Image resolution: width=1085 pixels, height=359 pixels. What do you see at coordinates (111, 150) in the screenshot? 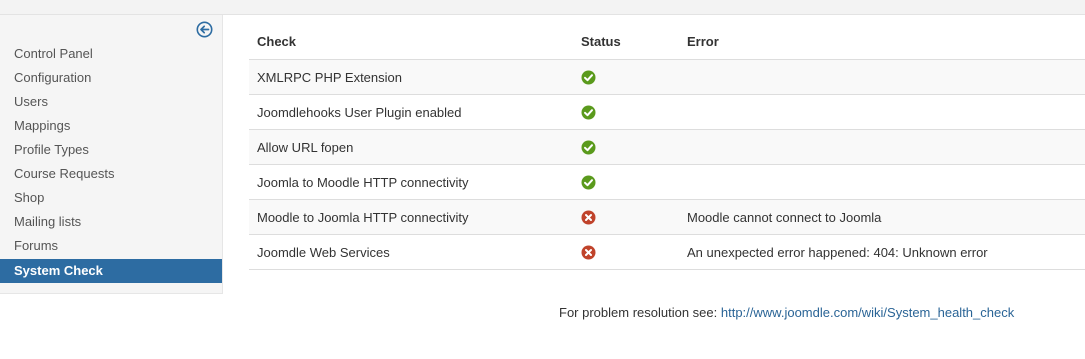
I see `sidebar-item-profile-types: Profile Types` at bounding box center [111, 150].